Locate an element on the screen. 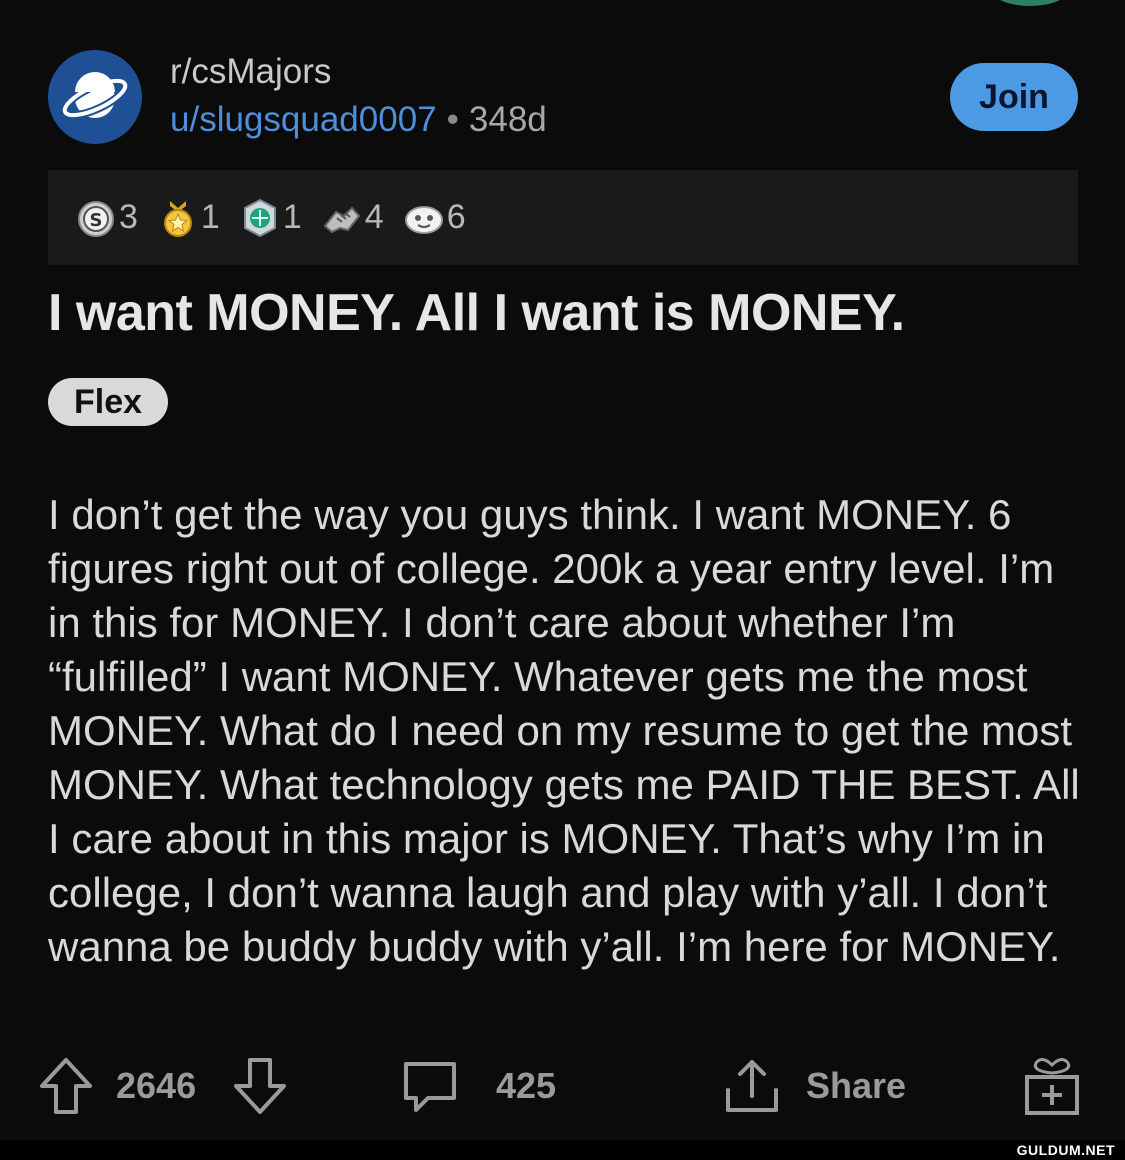 The width and height of the screenshot is (1125, 1160). comments-count-wrap: 425 is located at coordinates (526, 1086).